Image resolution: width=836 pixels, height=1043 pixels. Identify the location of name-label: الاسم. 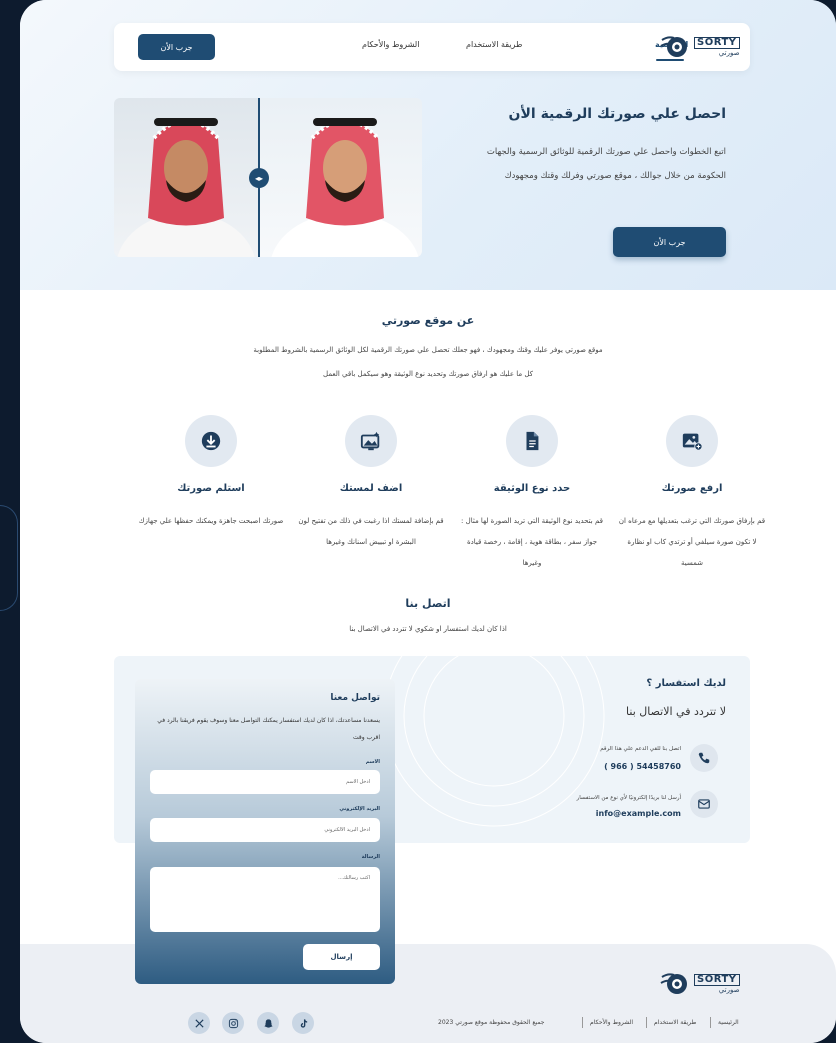
(372, 762).